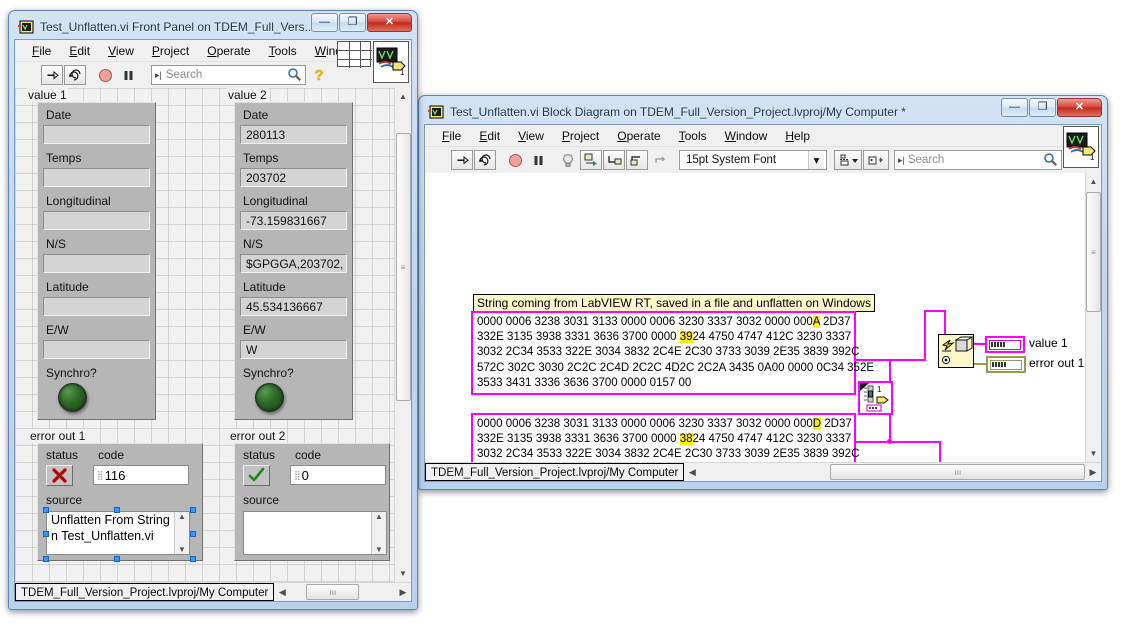 The width and height of the screenshot is (1121, 627). What do you see at coordinates (128, 75) in the screenshot?
I see `pause-icon` at bounding box center [128, 75].